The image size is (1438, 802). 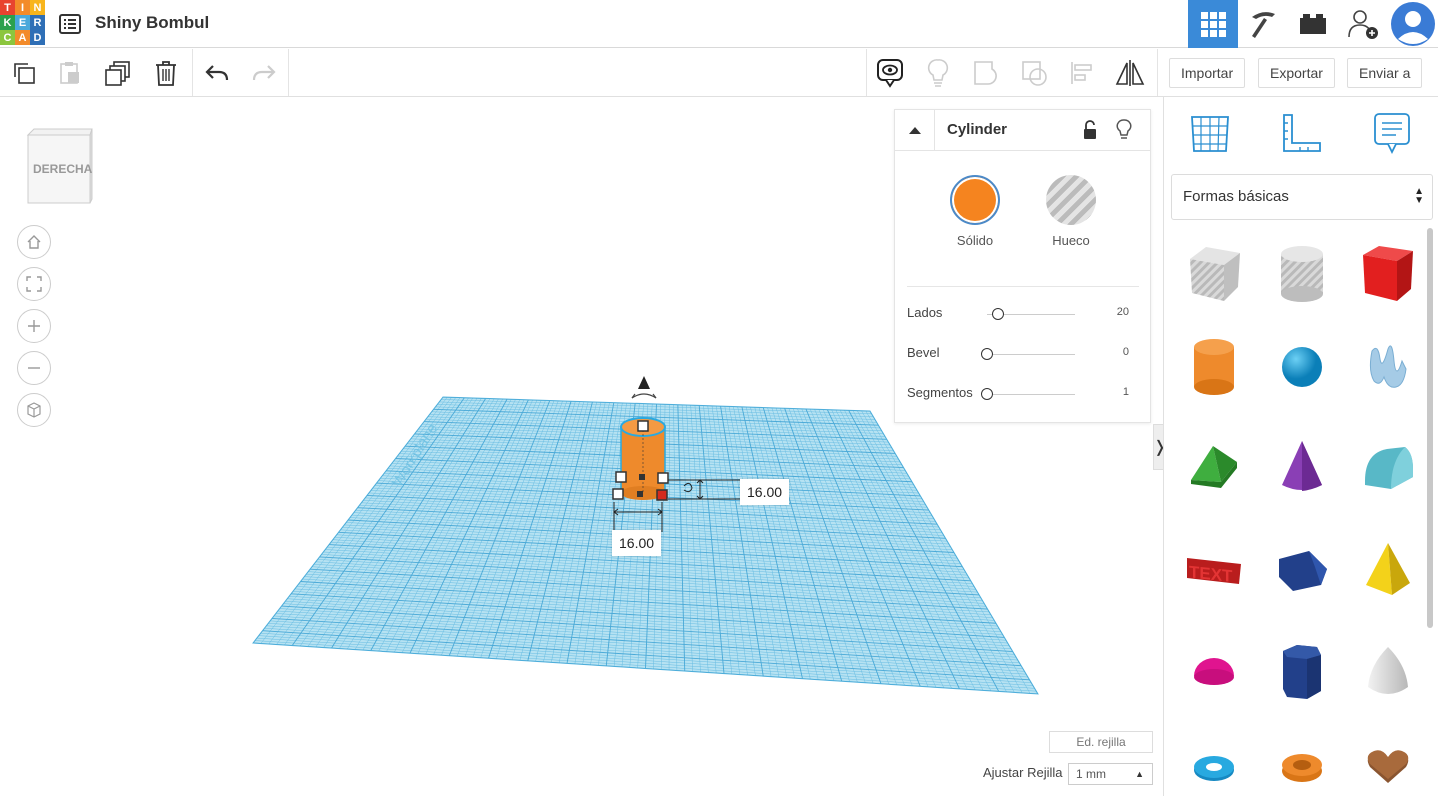 I want to click on copy-button, so click(x=24, y=72).